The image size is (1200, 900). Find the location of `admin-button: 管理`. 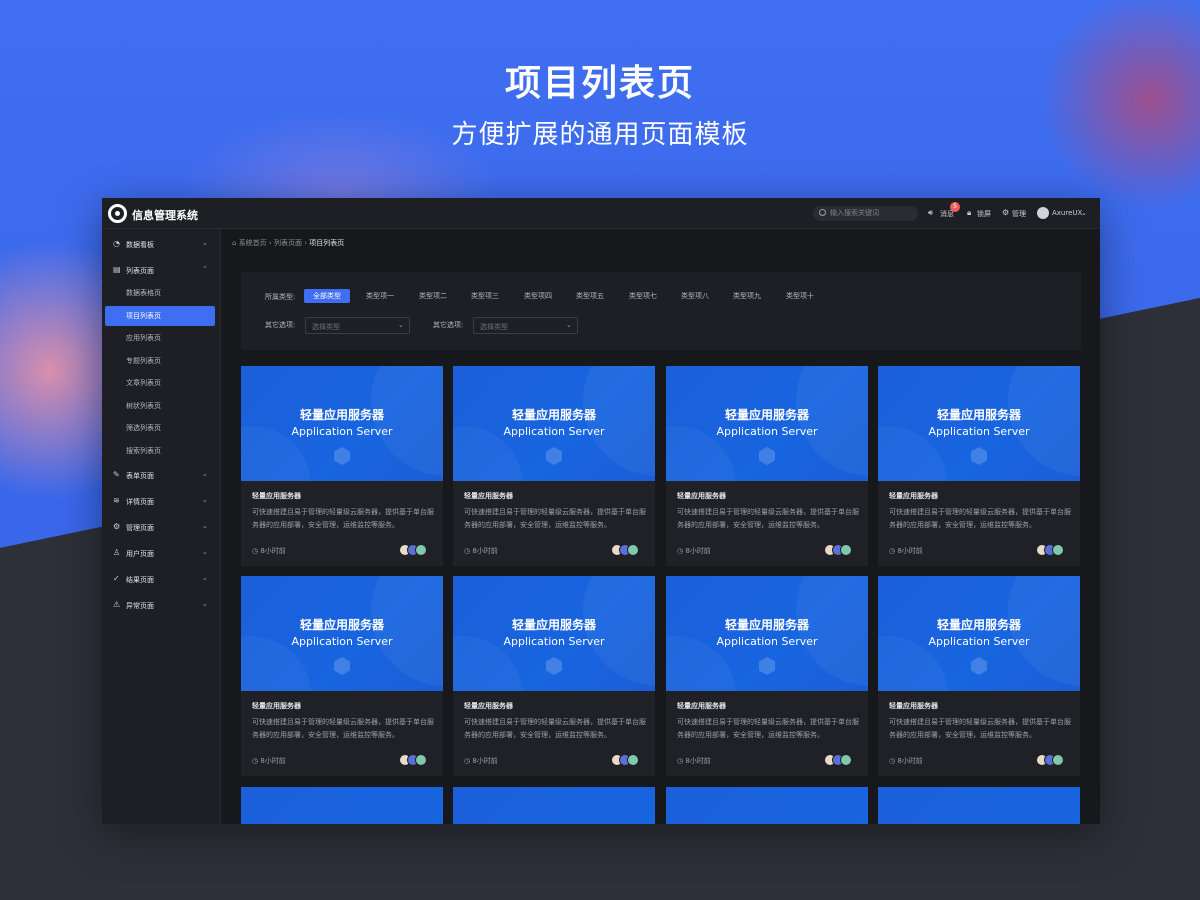

admin-button: 管理 is located at coordinates (1019, 214).